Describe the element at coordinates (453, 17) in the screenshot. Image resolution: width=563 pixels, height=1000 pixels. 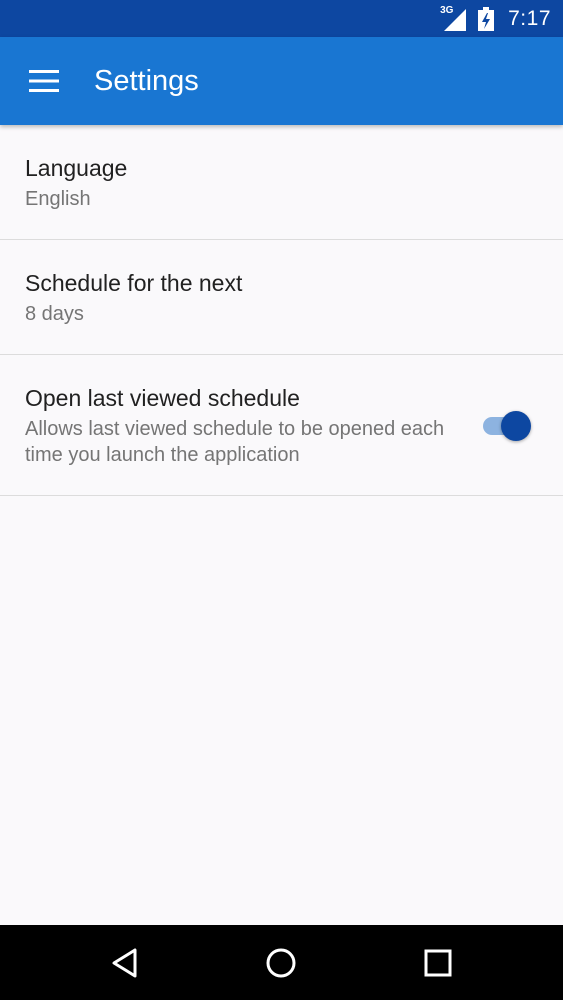
I see `network-indicator: 3G` at that location.